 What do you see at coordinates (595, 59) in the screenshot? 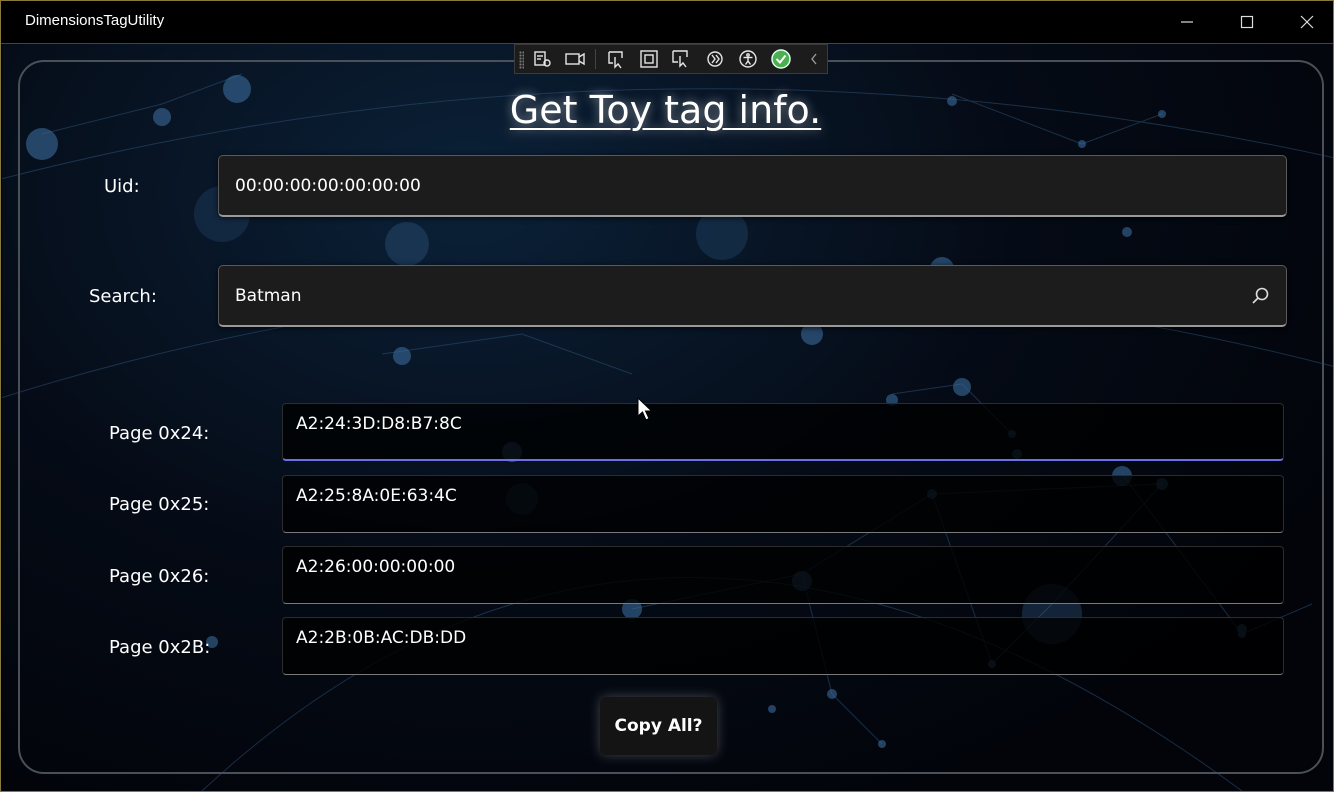
I see `toolbar-separator` at bounding box center [595, 59].